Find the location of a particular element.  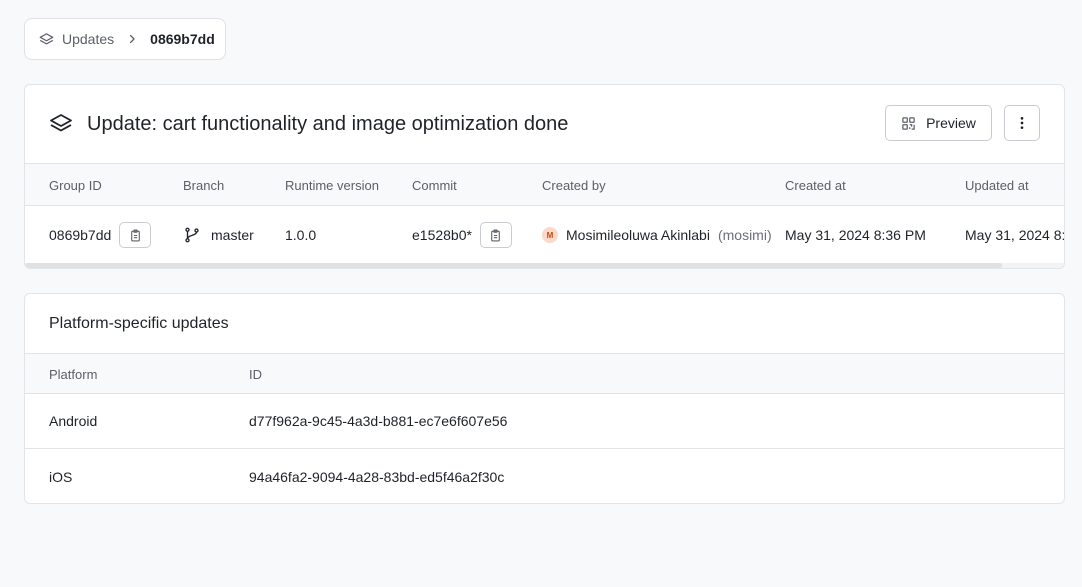

horizontal-scrollbar is located at coordinates (544, 265).